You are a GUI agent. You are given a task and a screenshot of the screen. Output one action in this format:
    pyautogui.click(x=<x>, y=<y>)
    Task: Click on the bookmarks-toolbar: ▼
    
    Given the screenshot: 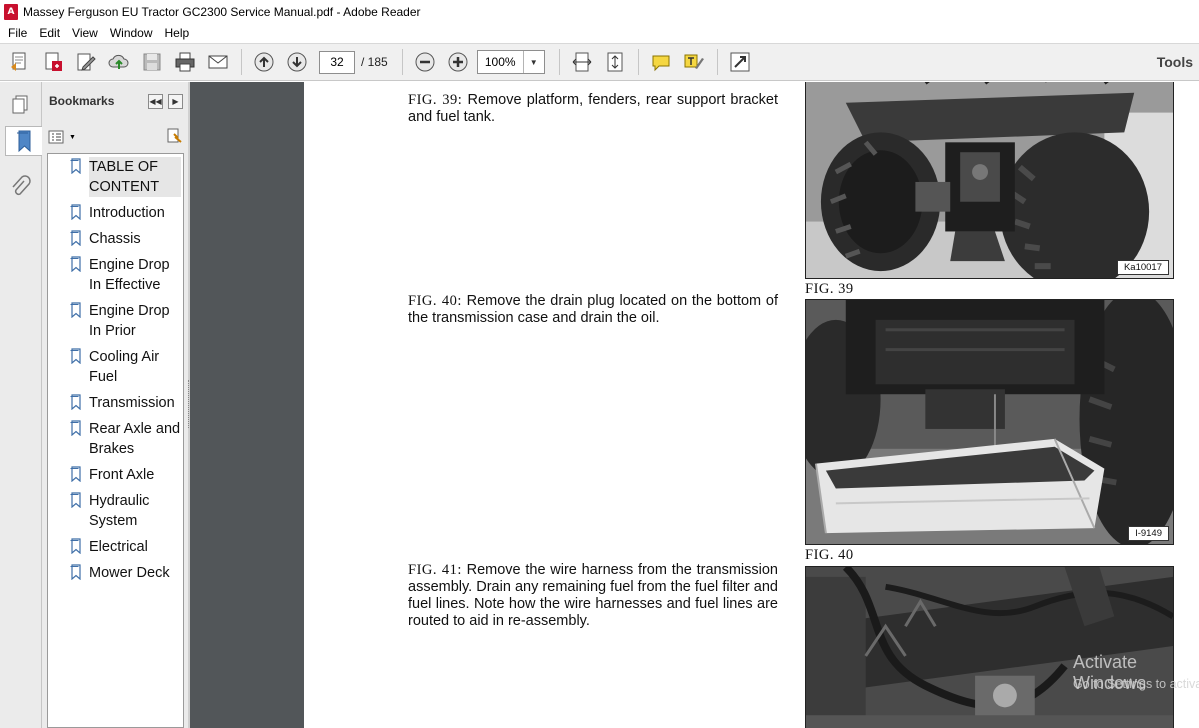 What is the action you would take?
    pyautogui.click(x=116, y=137)
    